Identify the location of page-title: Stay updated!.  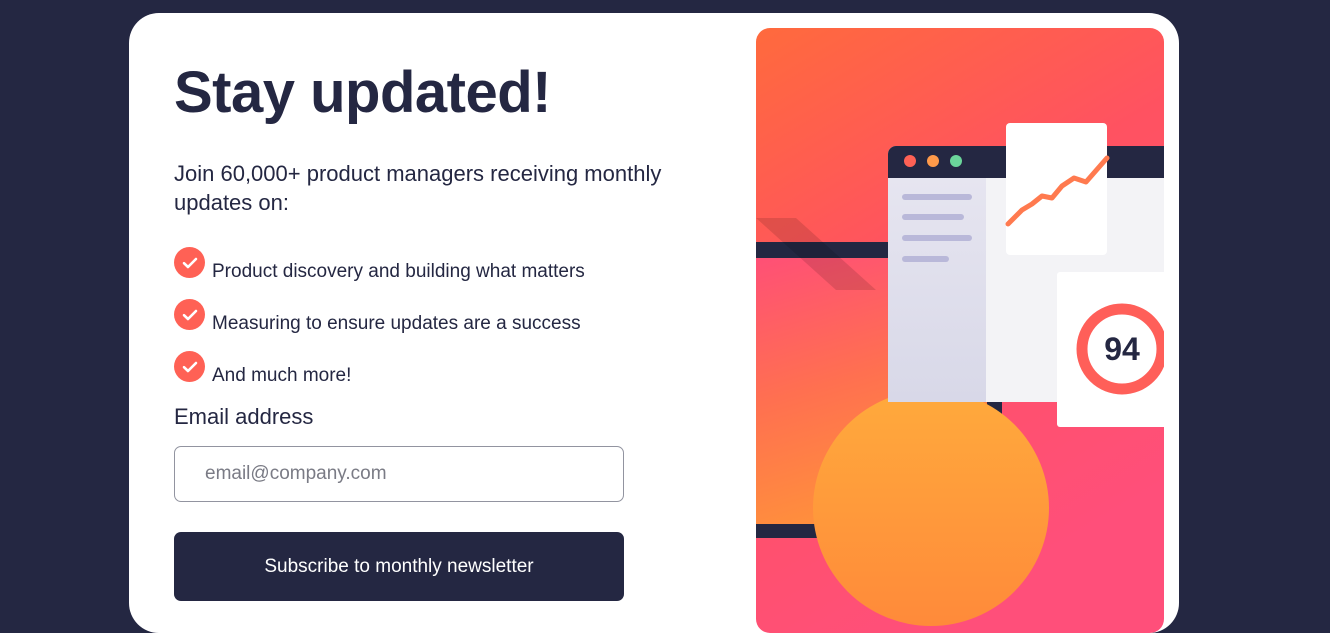
(363, 92).